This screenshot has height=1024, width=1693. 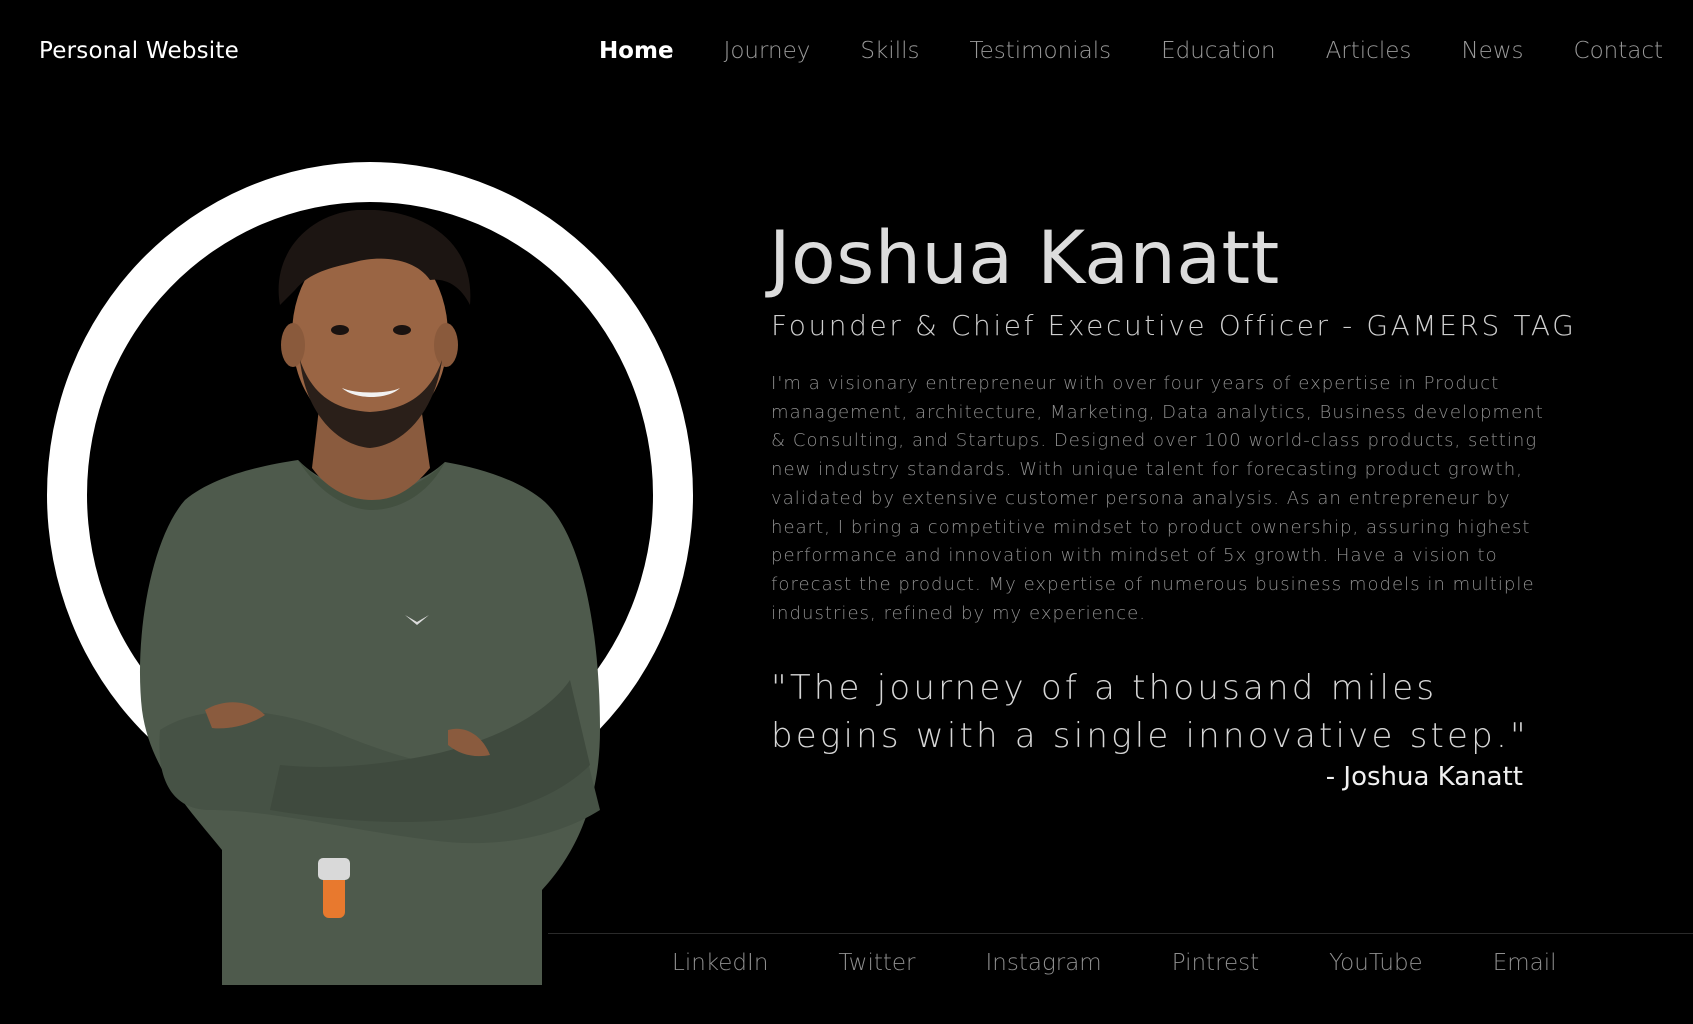 What do you see at coordinates (1424, 777) in the screenshot?
I see `quote-attribution: - Joshua Kanatt` at bounding box center [1424, 777].